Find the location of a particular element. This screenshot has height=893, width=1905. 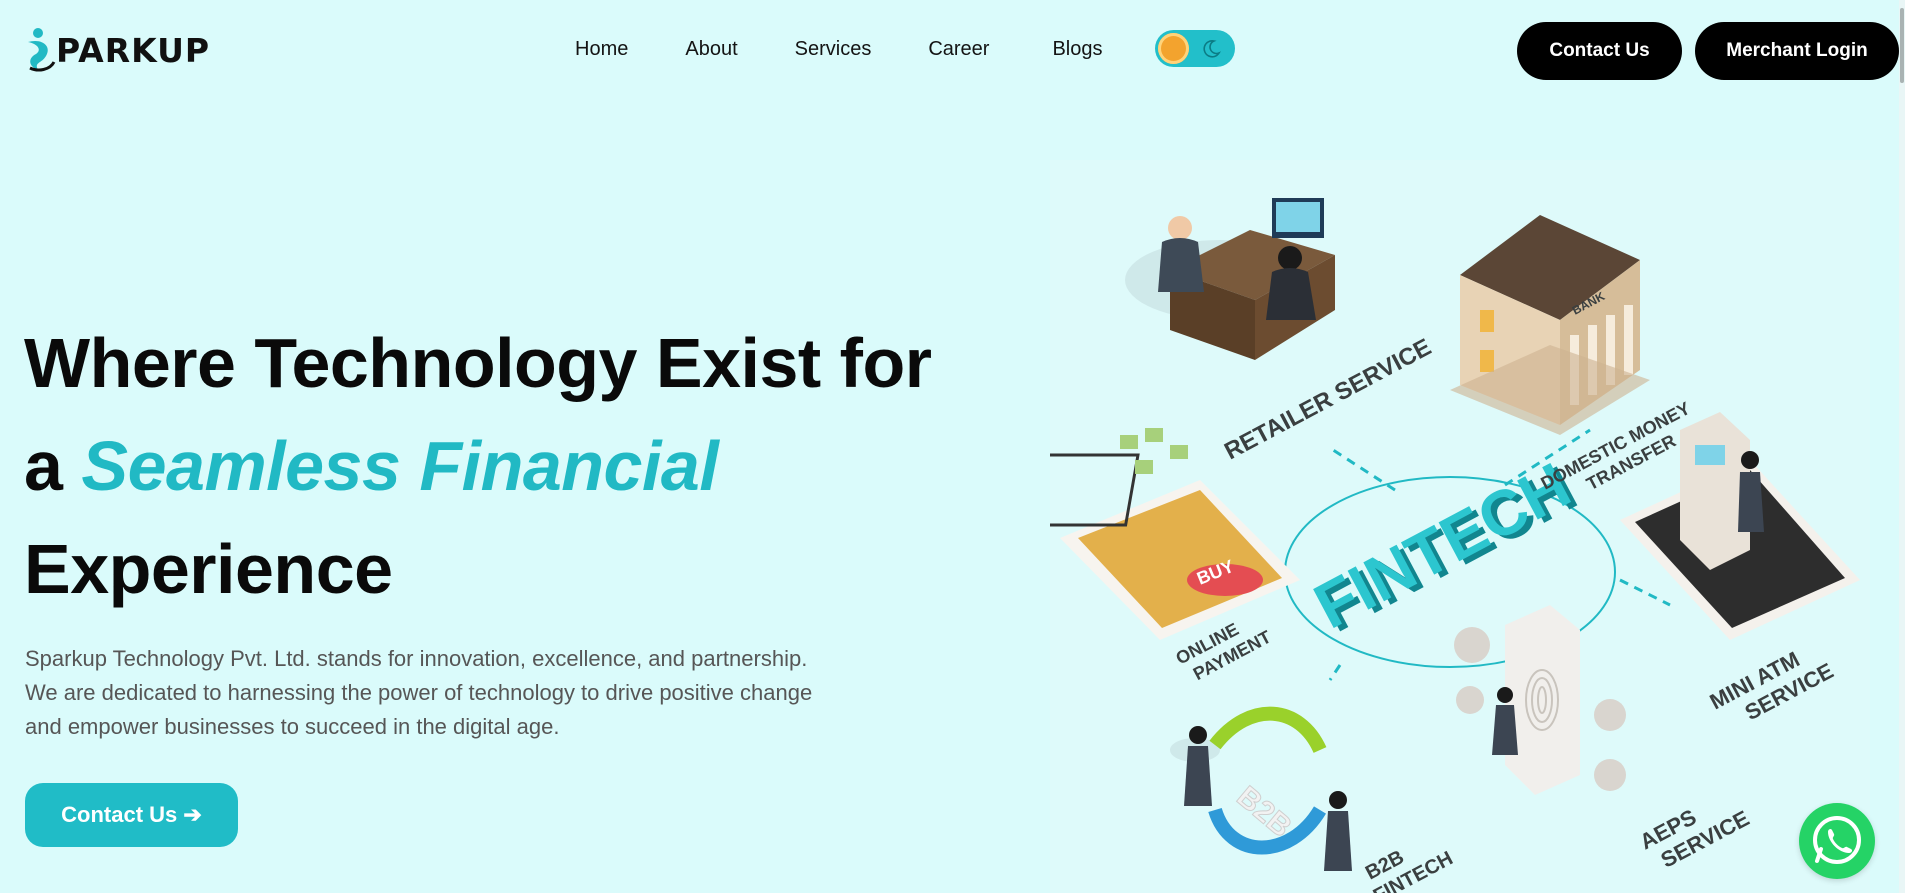

hero-title-prefix: a is located at coordinates (43, 466).